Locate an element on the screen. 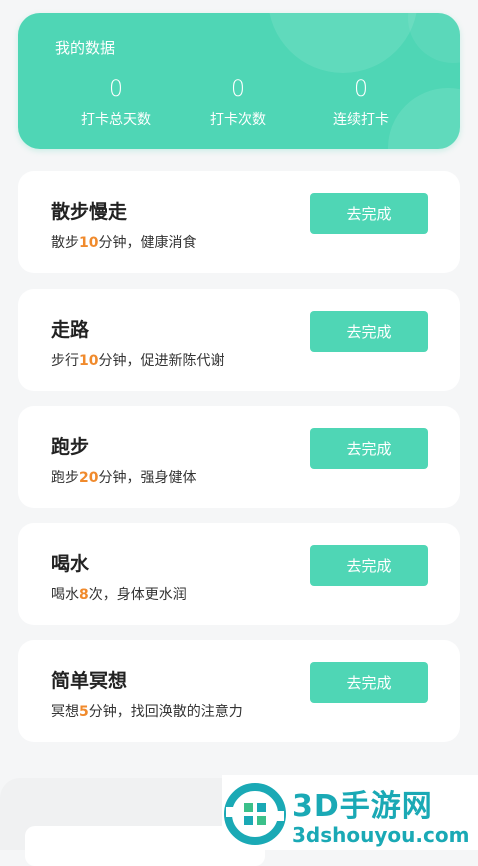  my-data-card: 我的数据 0 打卡总天数 0 打卡次数 0 连续打卡 is located at coordinates (239, 81).